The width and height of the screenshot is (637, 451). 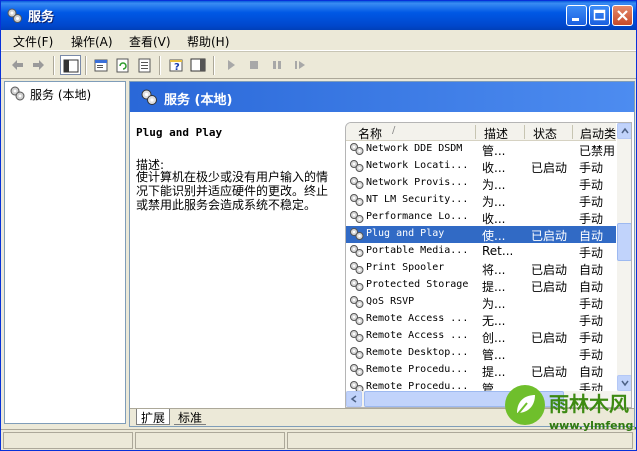 I want to click on minimize-button, so click(x=576, y=15).